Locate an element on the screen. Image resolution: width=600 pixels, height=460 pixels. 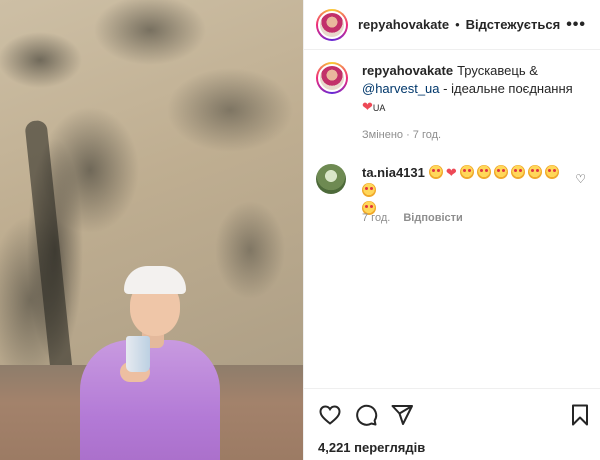
comment-meta: 7 год. Відповісти is located at coordinates (412, 218).